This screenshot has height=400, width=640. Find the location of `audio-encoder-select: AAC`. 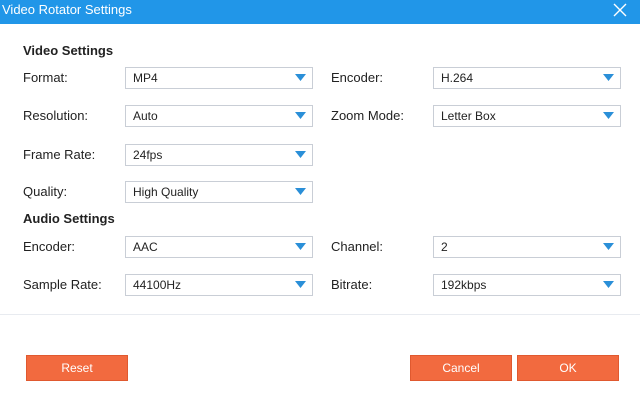

audio-encoder-select: AAC is located at coordinates (219, 247).